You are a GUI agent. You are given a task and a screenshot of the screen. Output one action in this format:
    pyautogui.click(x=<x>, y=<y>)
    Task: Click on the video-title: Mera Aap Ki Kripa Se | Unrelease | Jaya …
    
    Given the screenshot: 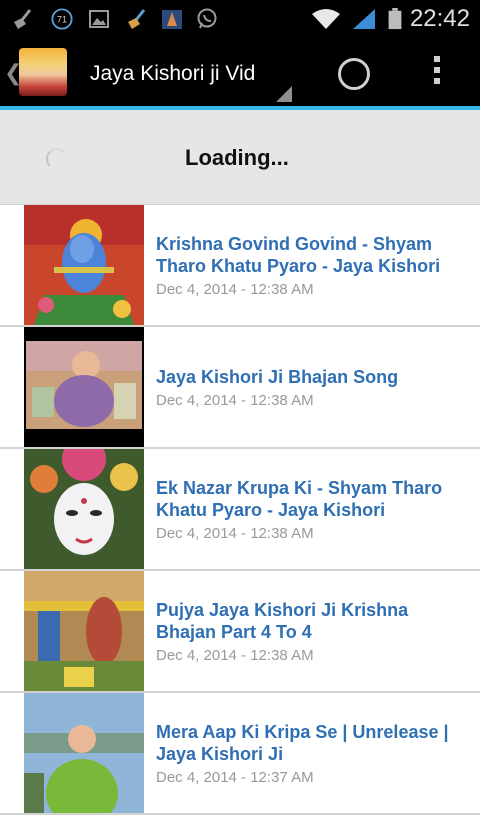 What is the action you would take?
    pyautogui.click(x=310, y=743)
    